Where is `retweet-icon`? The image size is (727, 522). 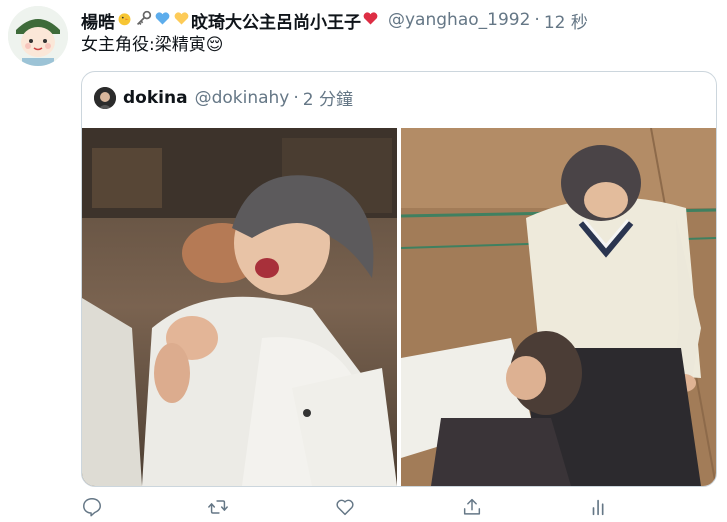 retweet-icon is located at coordinates (219, 508).